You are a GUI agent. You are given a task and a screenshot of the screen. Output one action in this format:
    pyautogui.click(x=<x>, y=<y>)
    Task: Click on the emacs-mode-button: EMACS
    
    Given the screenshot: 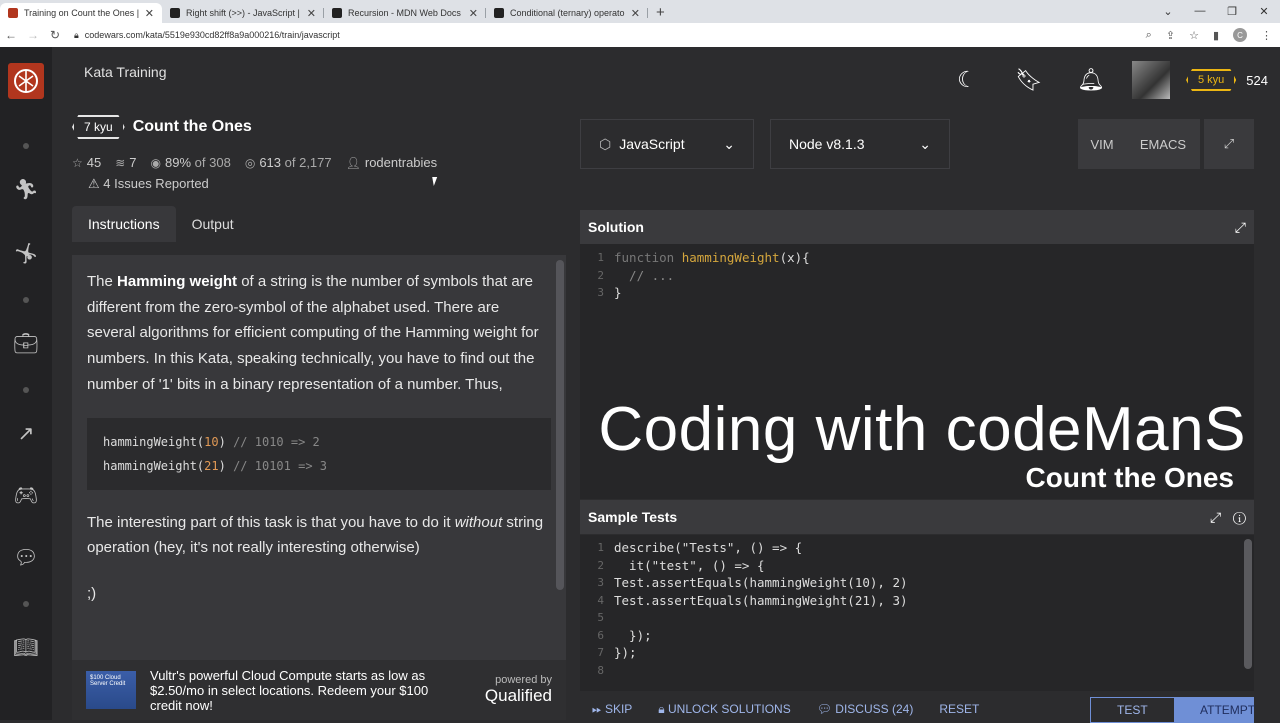 What is the action you would take?
    pyautogui.click(x=1163, y=144)
    